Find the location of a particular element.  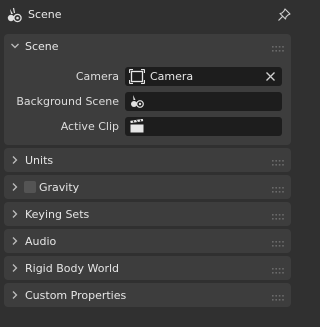

background-scene-label: Background Scene is located at coordinates (67, 101).